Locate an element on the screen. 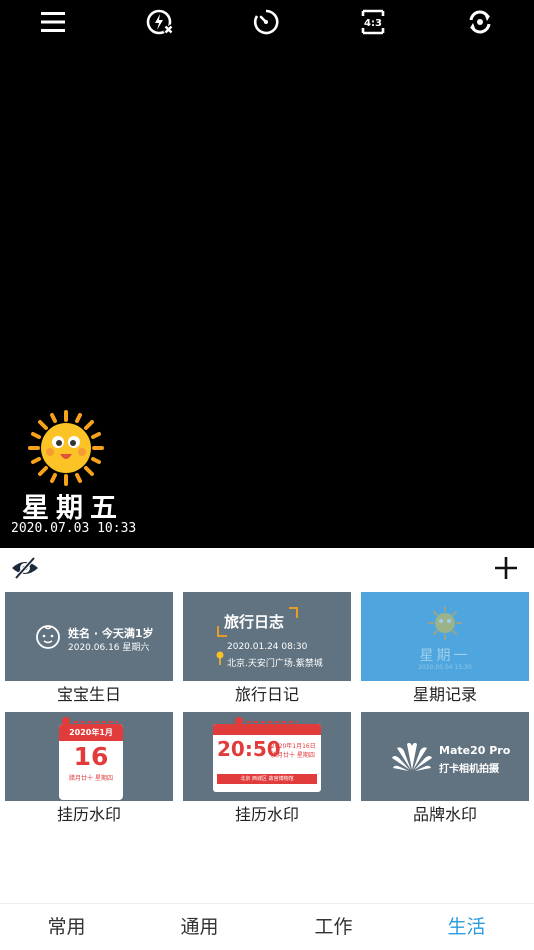  brand-logo-icon is located at coordinates (412, 756).